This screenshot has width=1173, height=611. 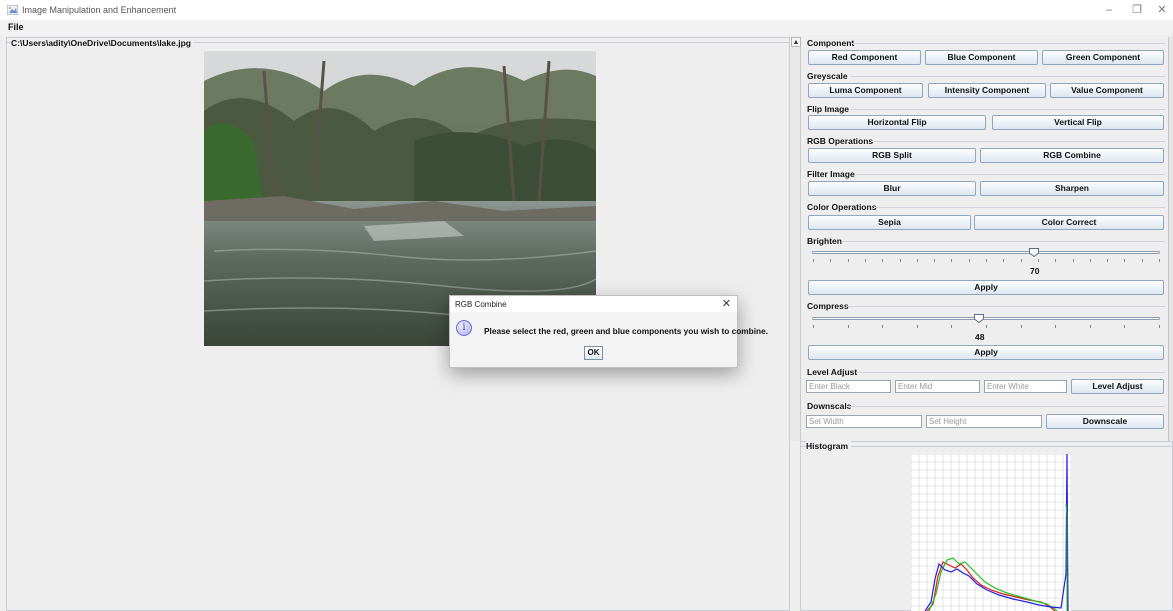 I want to click on compress-apply-button: Apply, so click(x=986, y=352).